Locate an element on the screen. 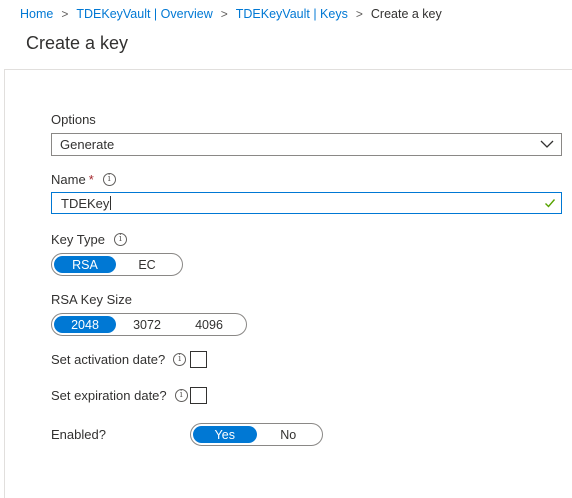 The width and height of the screenshot is (572, 498). page-title: Create a key is located at coordinates (77, 43).